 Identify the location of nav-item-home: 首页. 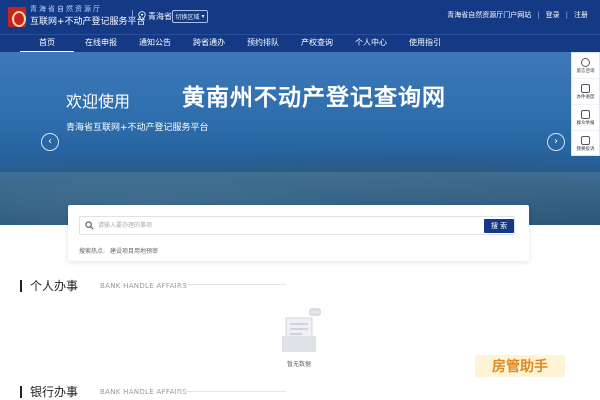
(47, 44).